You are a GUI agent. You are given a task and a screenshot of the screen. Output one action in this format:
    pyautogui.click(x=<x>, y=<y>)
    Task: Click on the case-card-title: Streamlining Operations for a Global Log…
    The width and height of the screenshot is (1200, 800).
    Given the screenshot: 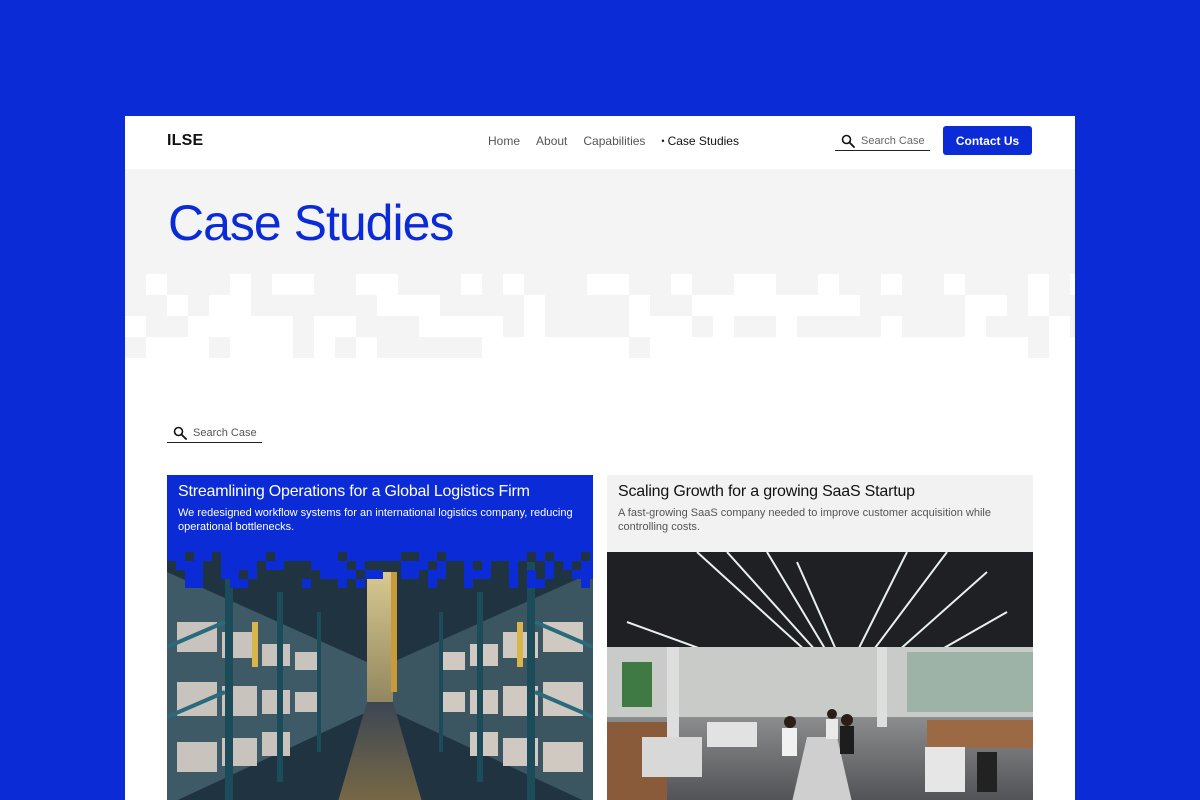 What is the action you would take?
    pyautogui.click(x=354, y=491)
    